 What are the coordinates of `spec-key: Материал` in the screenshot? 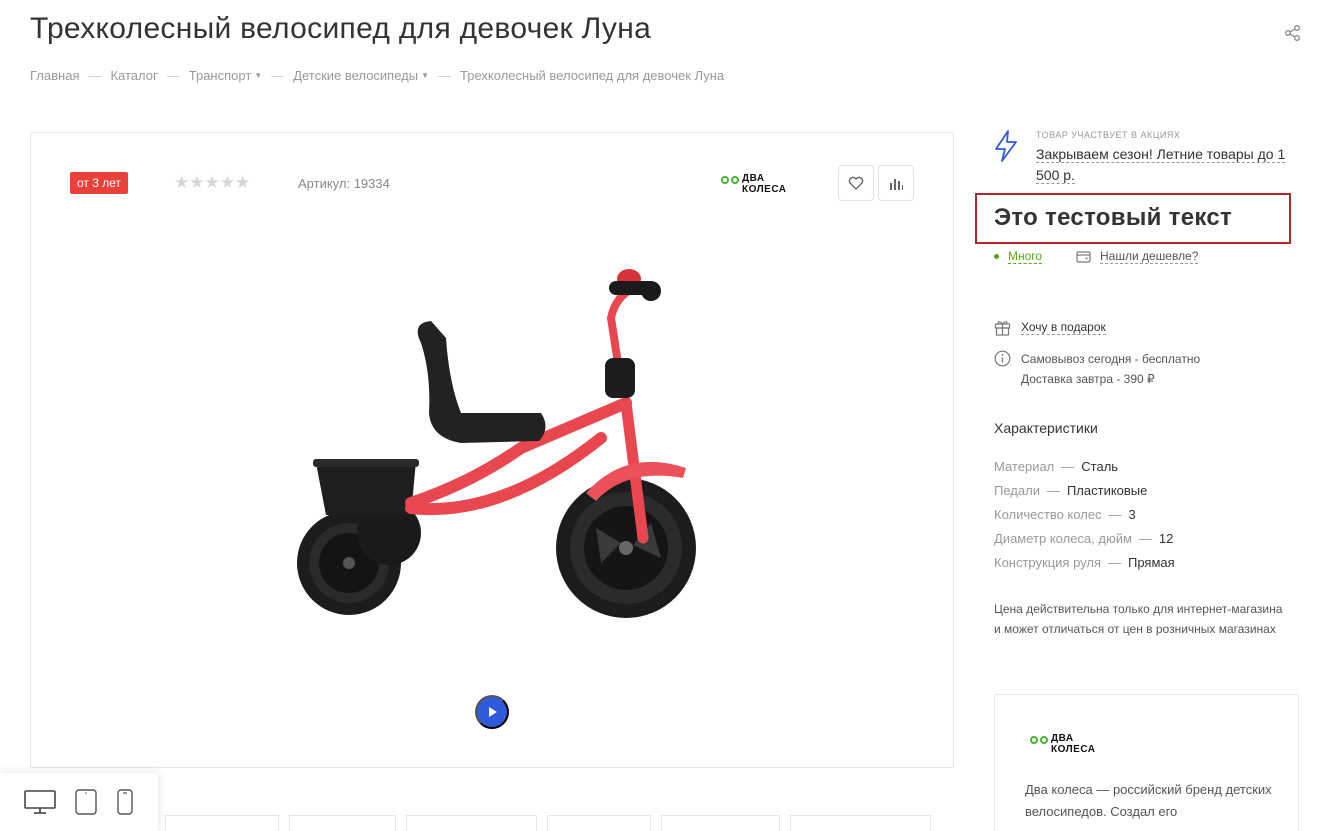 It's located at (1024, 466).